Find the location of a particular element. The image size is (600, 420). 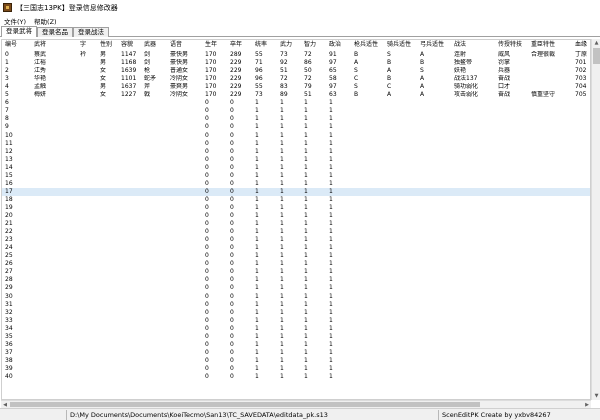

tab-register-treasures: 登录名品 is located at coordinates (55, 32).